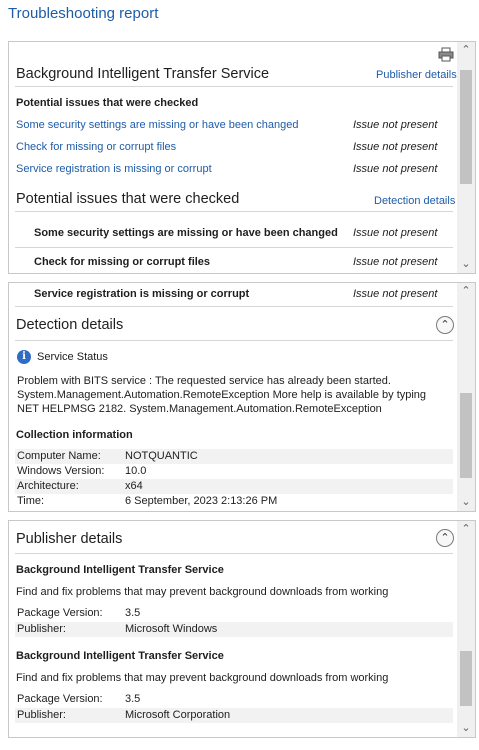  Describe the element at coordinates (96, 147) in the screenshot. I see `issue-link-files: Check for missing or corrupt files` at that location.